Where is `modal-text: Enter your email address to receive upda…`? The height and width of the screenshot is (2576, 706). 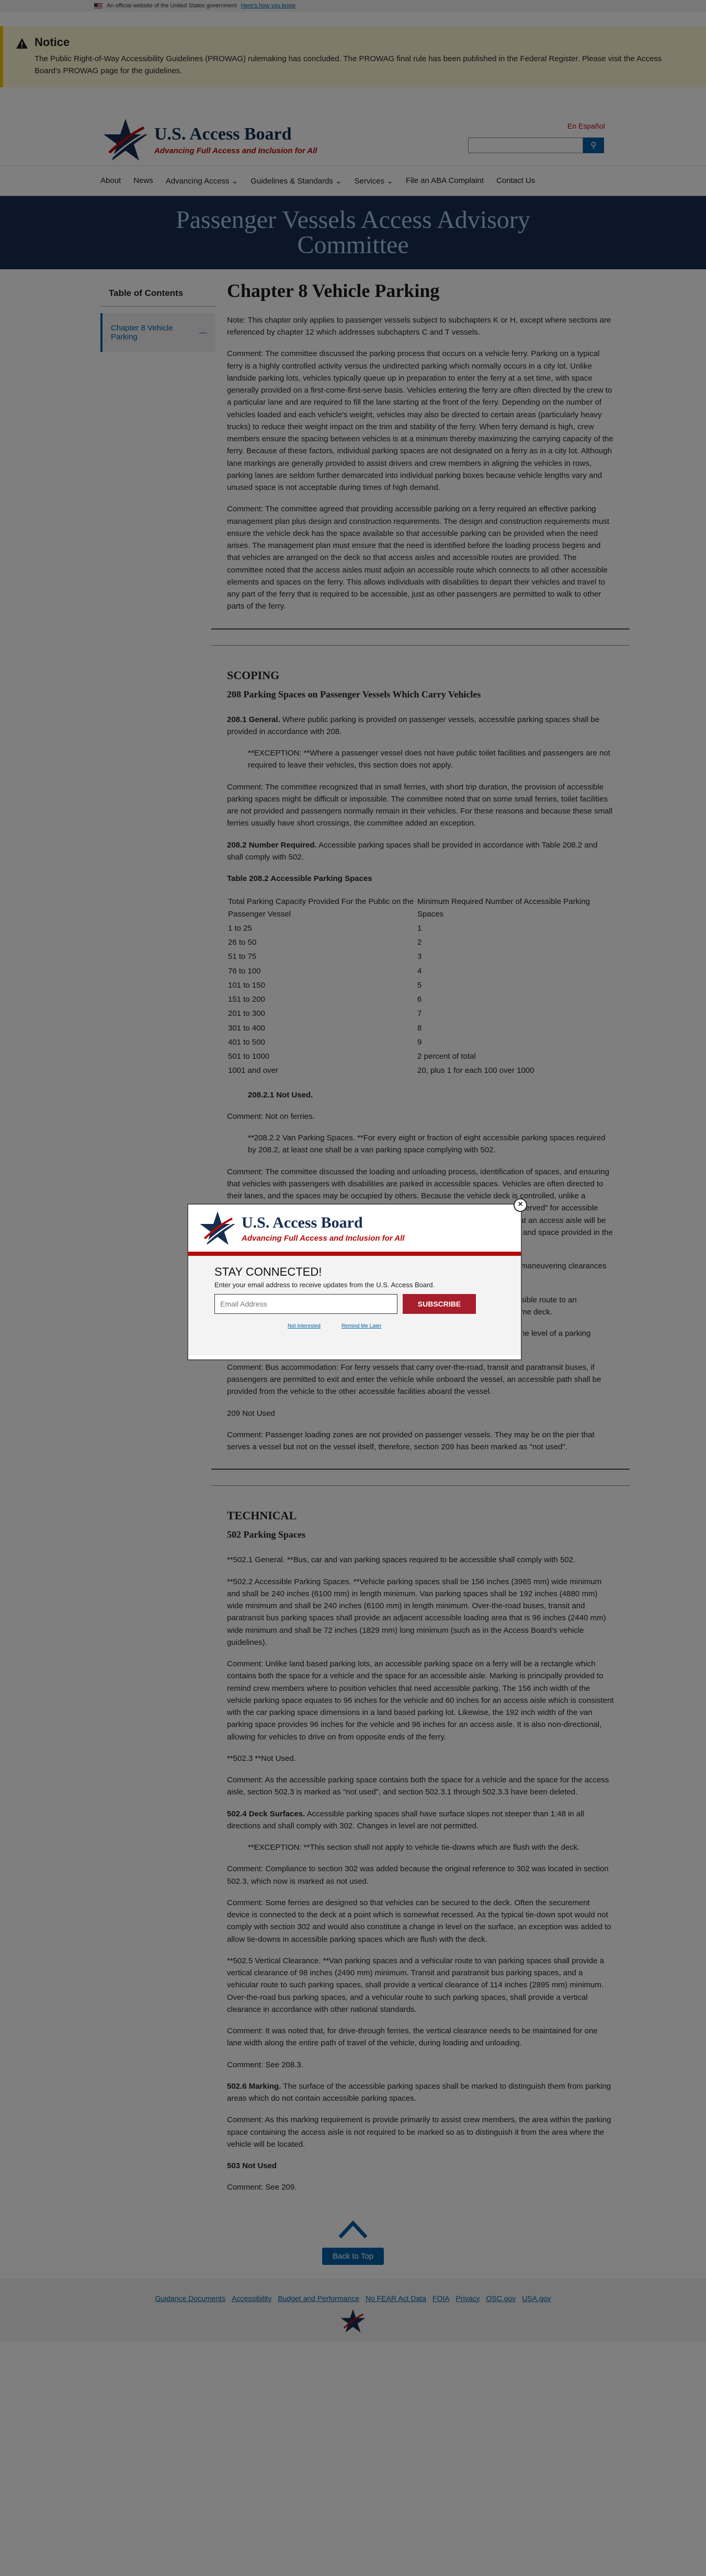 modal-text: Enter your email address to receive upda… is located at coordinates (324, 1285).